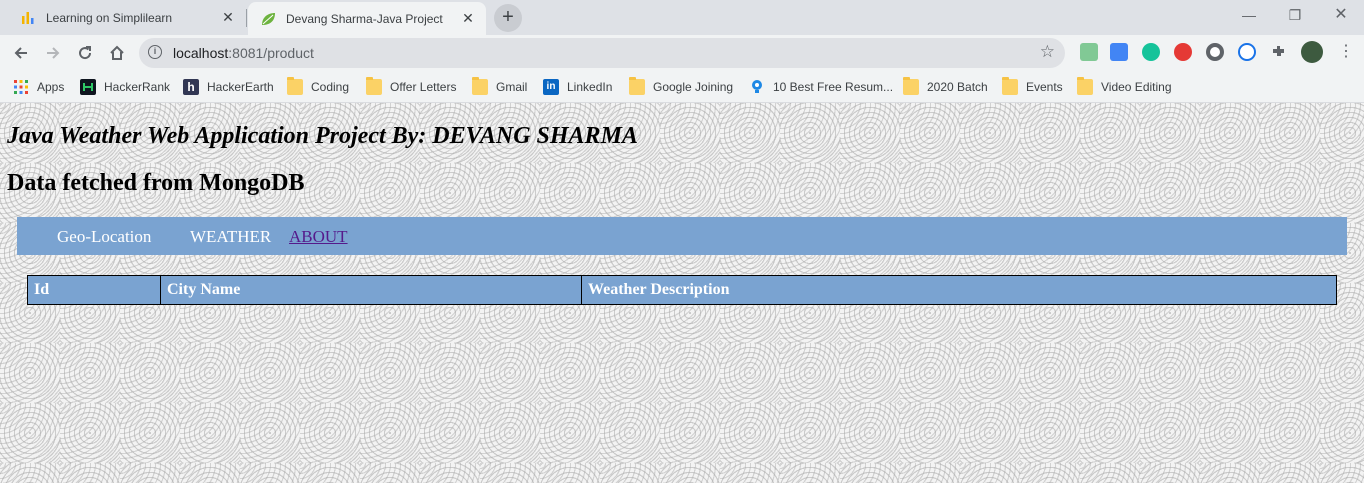 The height and width of the screenshot is (483, 1364). I want to click on bookmark-label: Coding, so click(330, 87).